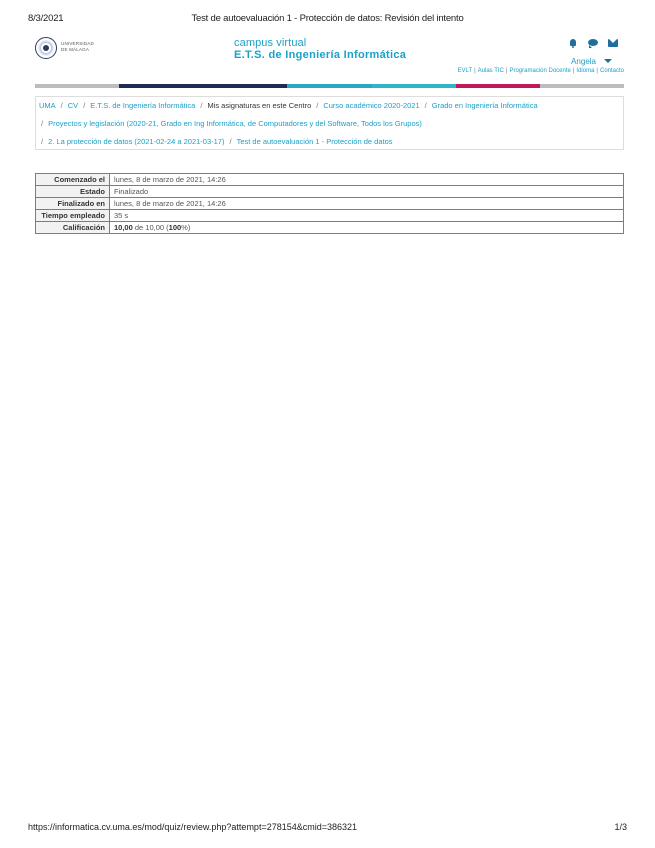 The width and height of the screenshot is (655, 848). What do you see at coordinates (72, 203) in the screenshot?
I see `row-label: Finalizado en` at bounding box center [72, 203].